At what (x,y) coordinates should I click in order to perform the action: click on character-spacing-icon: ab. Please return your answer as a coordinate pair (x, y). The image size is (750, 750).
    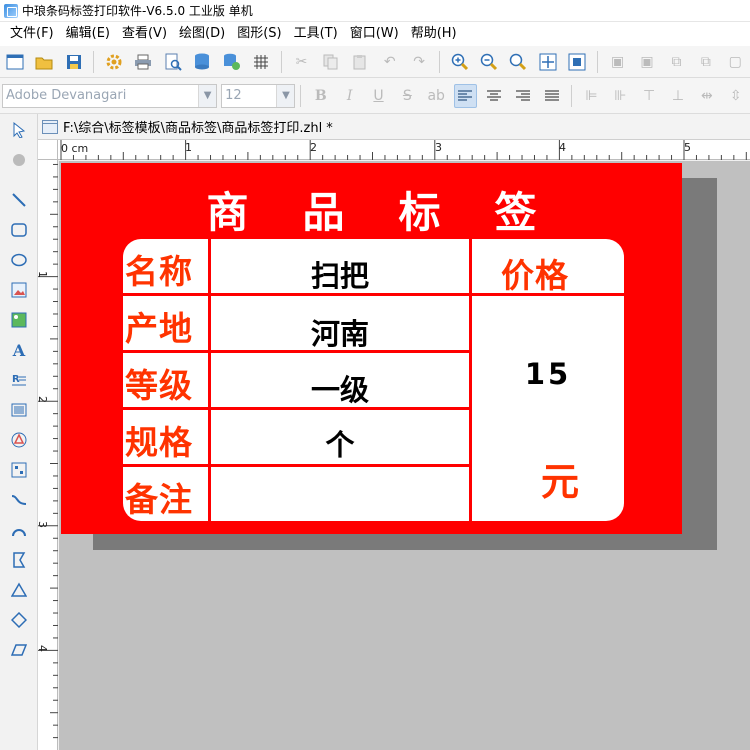
    Looking at the image, I should click on (436, 96).